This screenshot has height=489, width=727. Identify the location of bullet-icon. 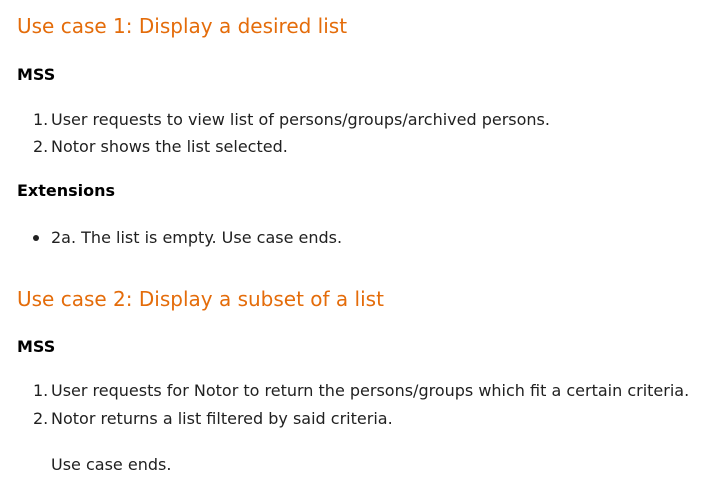
(36, 238).